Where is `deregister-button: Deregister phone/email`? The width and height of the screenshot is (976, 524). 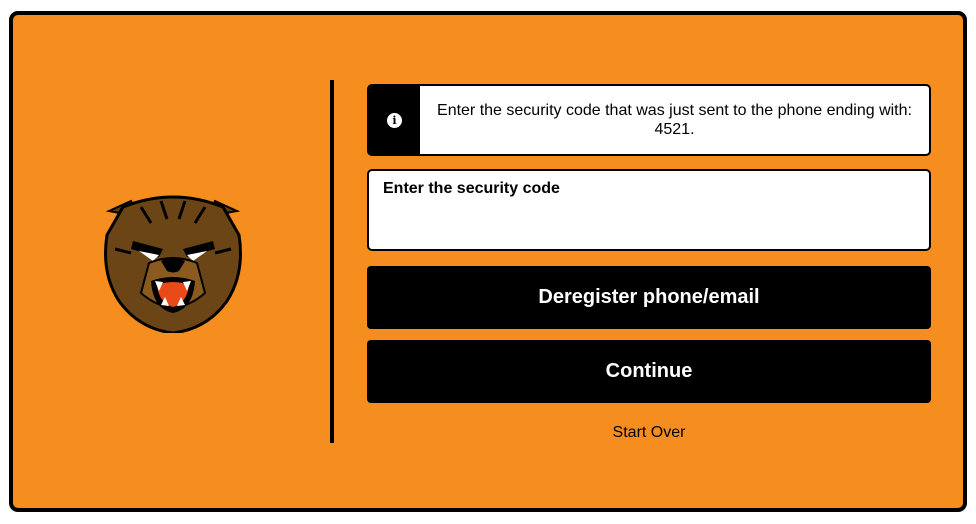
deregister-button: Deregister phone/email is located at coordinates (649, 297).